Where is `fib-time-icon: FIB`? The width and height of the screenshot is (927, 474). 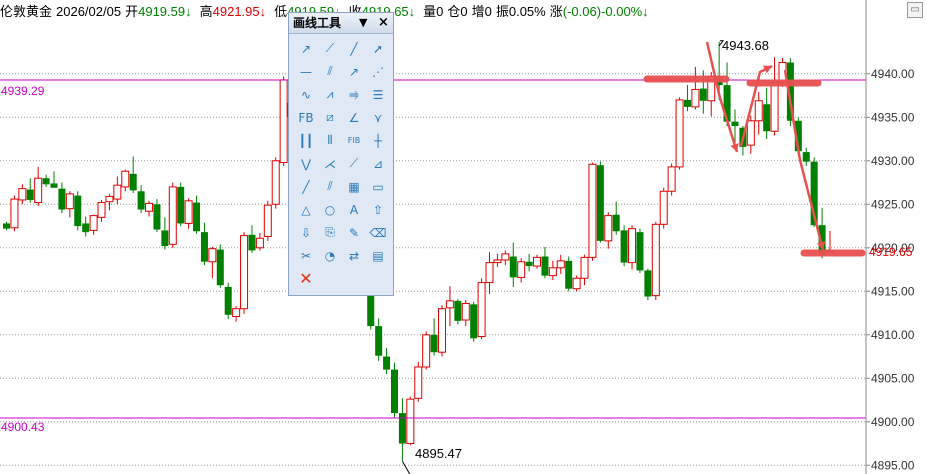 fib-time-icon: FIB is located at coordinates (354, 140).